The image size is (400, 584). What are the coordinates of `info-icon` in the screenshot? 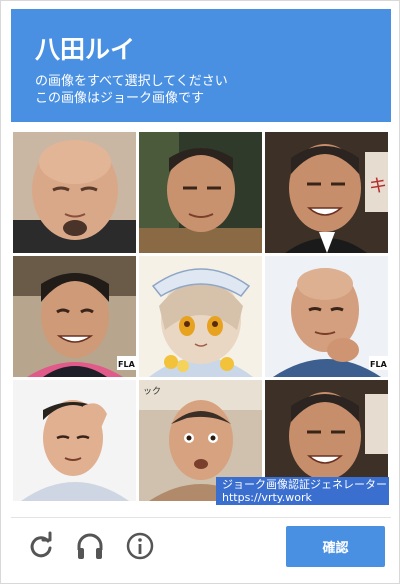 It's located at (140, 546).